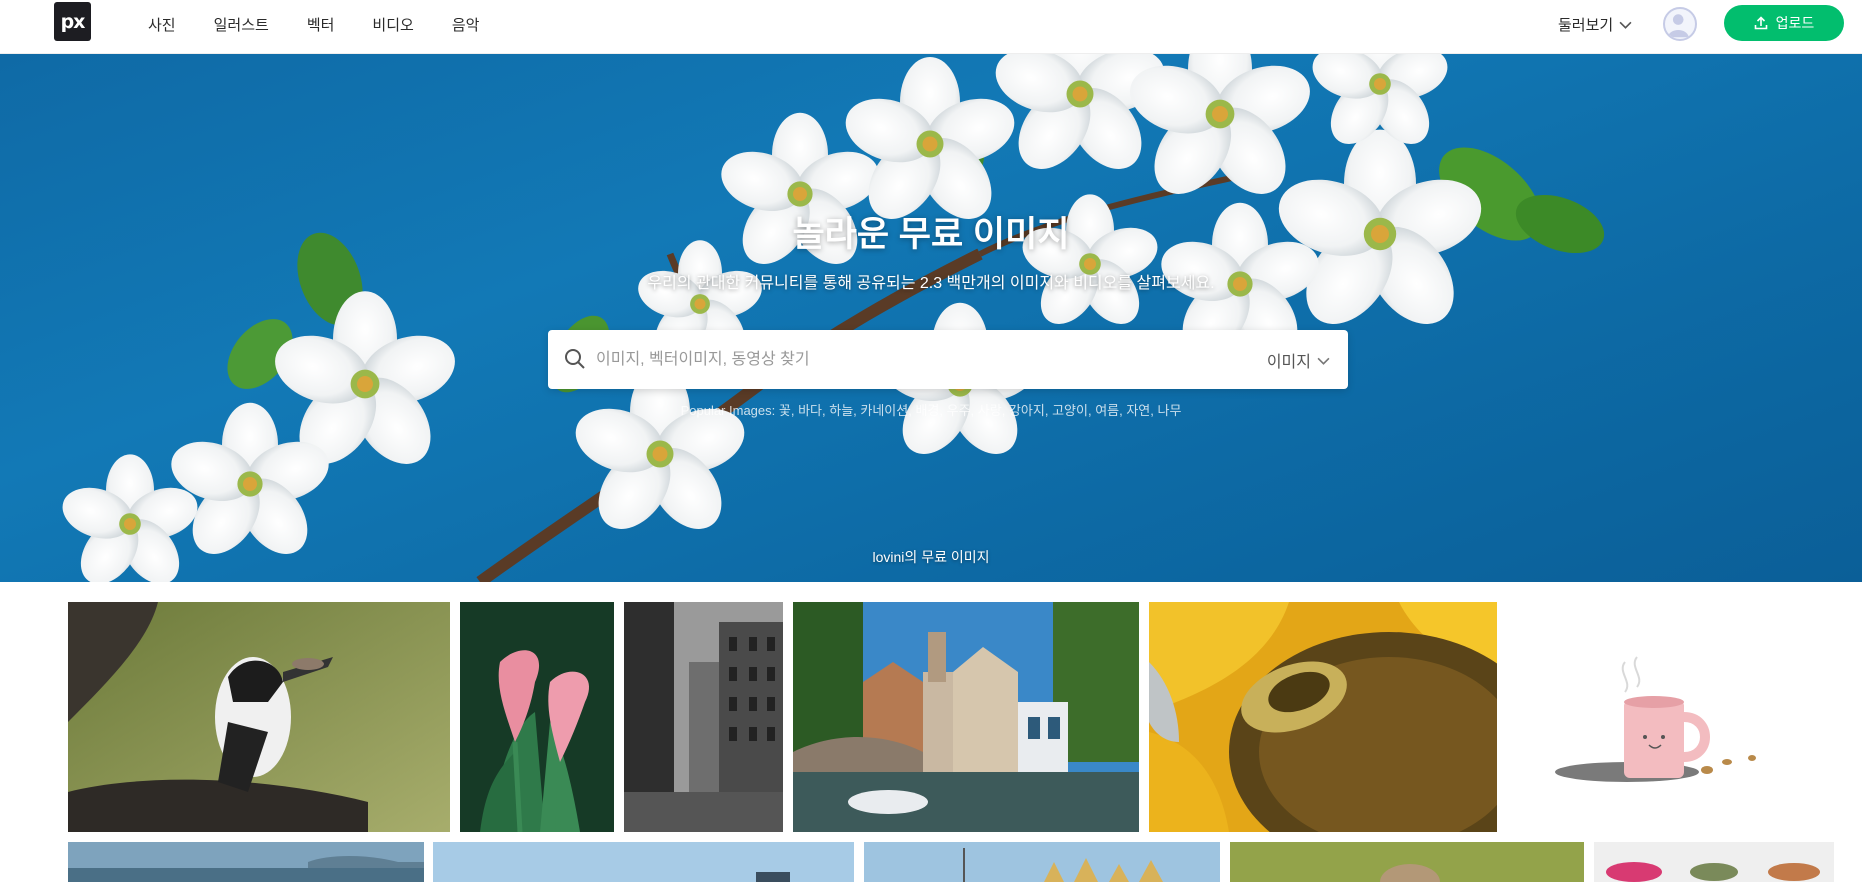  Describe the element at coordinates (703, 717) in the screenshot. I see `city-street-bw-photo` at that location.